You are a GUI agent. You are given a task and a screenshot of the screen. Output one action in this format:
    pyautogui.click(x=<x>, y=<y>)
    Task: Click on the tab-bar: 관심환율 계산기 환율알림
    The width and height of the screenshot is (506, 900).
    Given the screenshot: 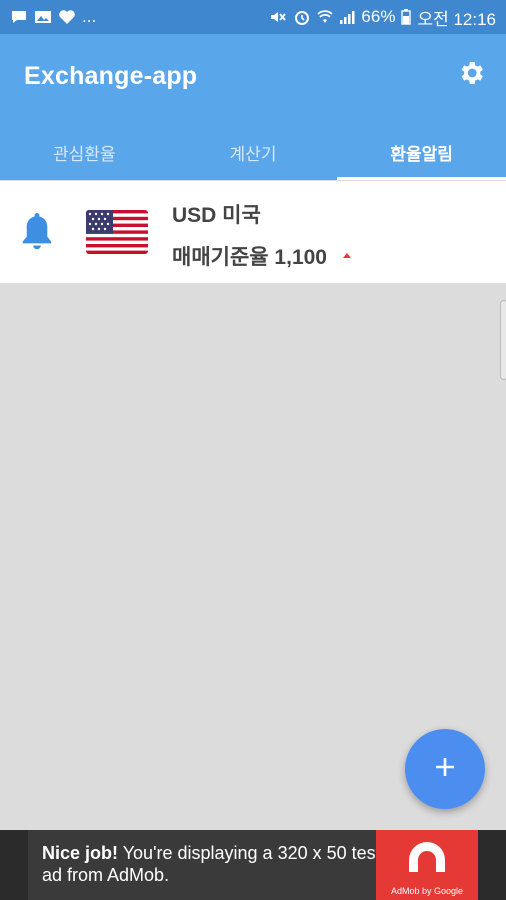 What is the action you would take?
    pyautogui.click(x=253, y=152)
    